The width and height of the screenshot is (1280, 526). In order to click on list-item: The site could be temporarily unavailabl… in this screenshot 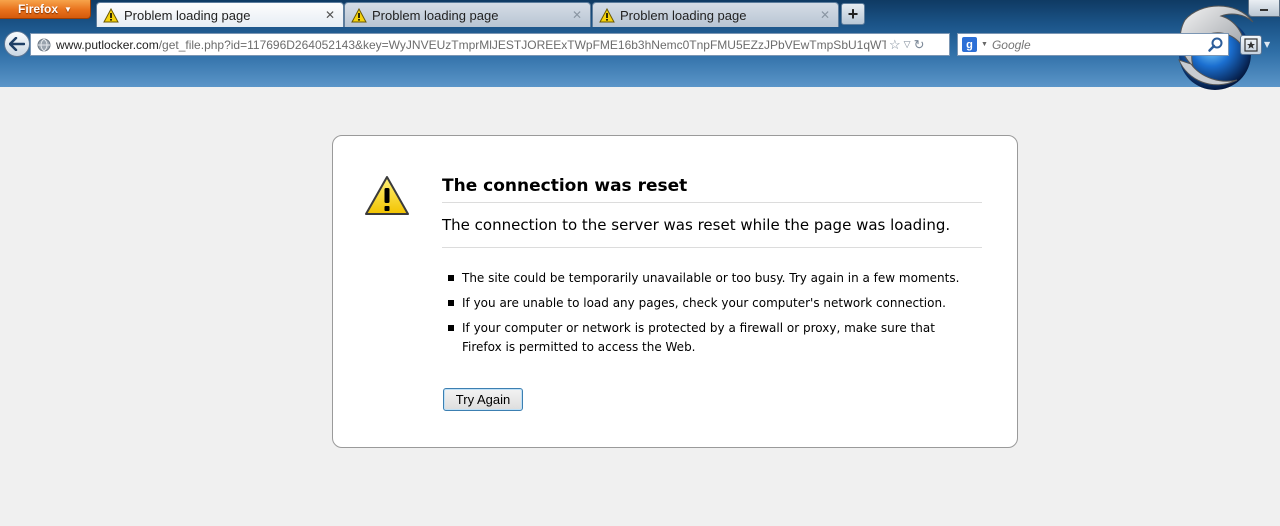, I will do `click(706, 278)`.